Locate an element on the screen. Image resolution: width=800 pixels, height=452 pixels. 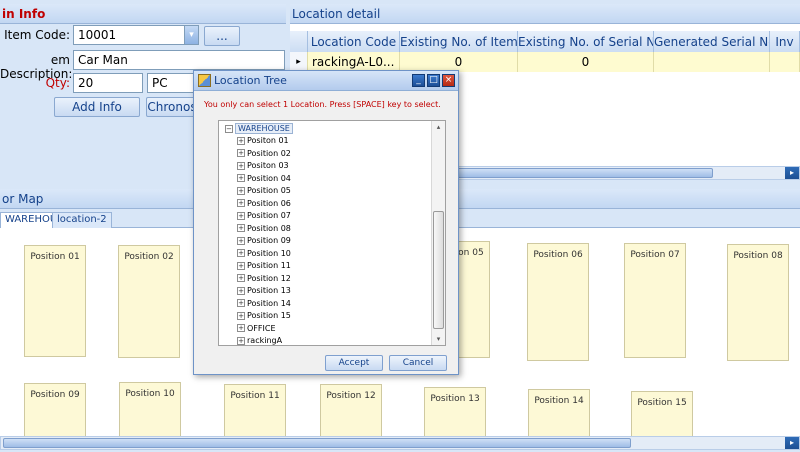
tree-node: + Position 08 is located at coordinates (264, 229).